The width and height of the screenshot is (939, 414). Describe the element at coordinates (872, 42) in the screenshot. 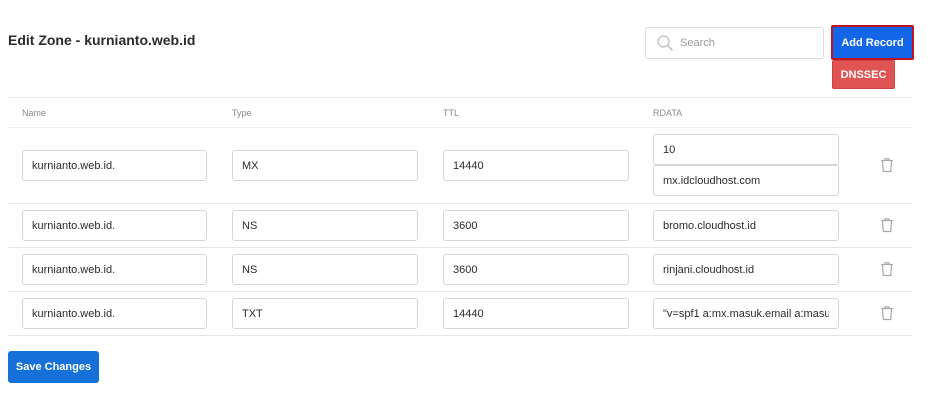

I see `add-record-button: Add Record` at that location.